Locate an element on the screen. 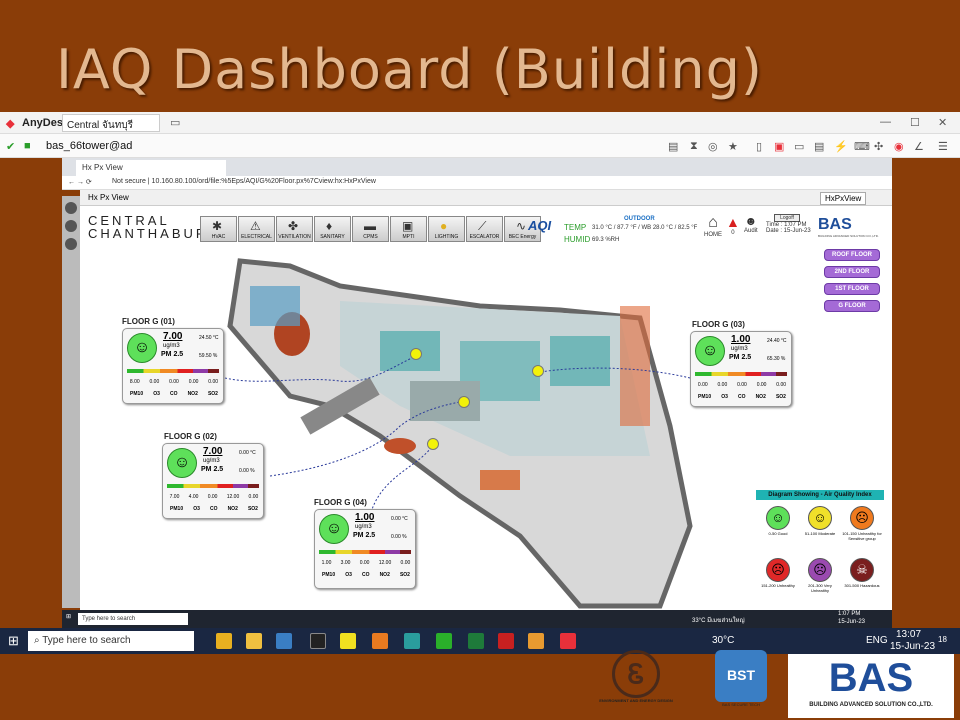 This screenshot has height=720, width=960. taskbar-lang: ENG is located at coordinates (877, 640).